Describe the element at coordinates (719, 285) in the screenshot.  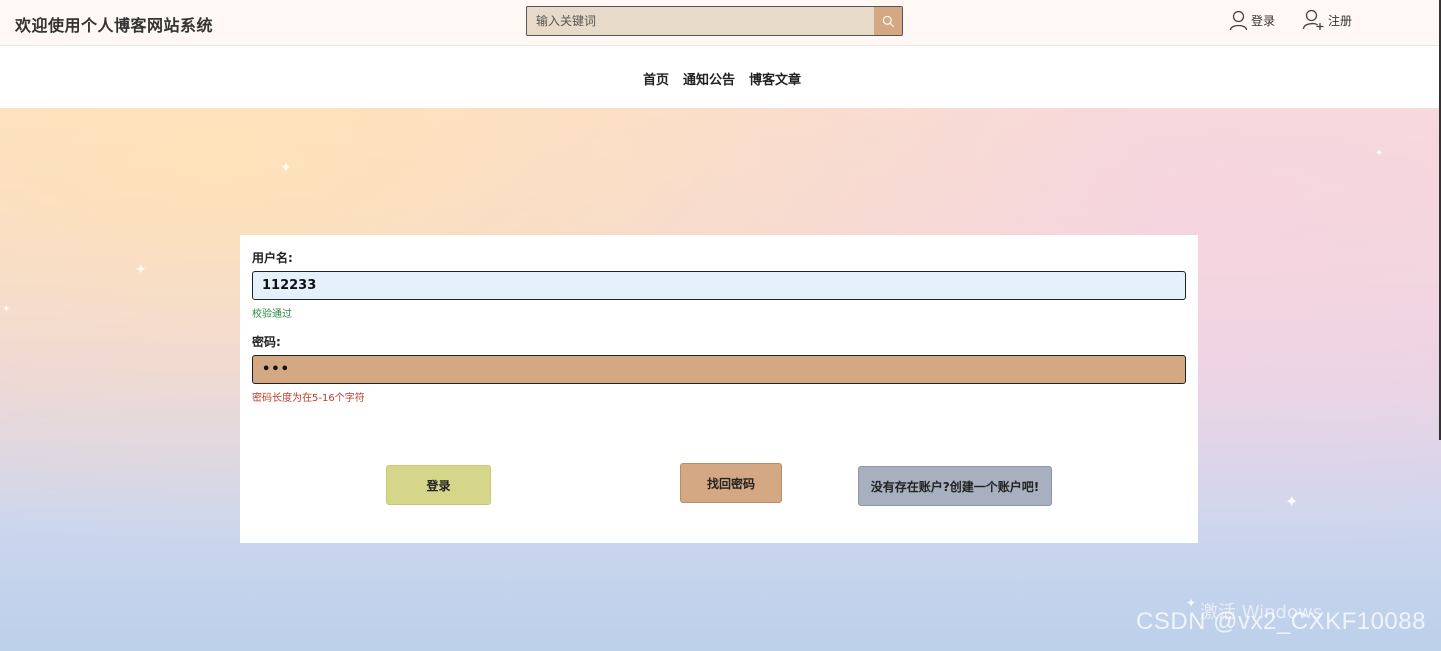
I see `username-input` at that location.